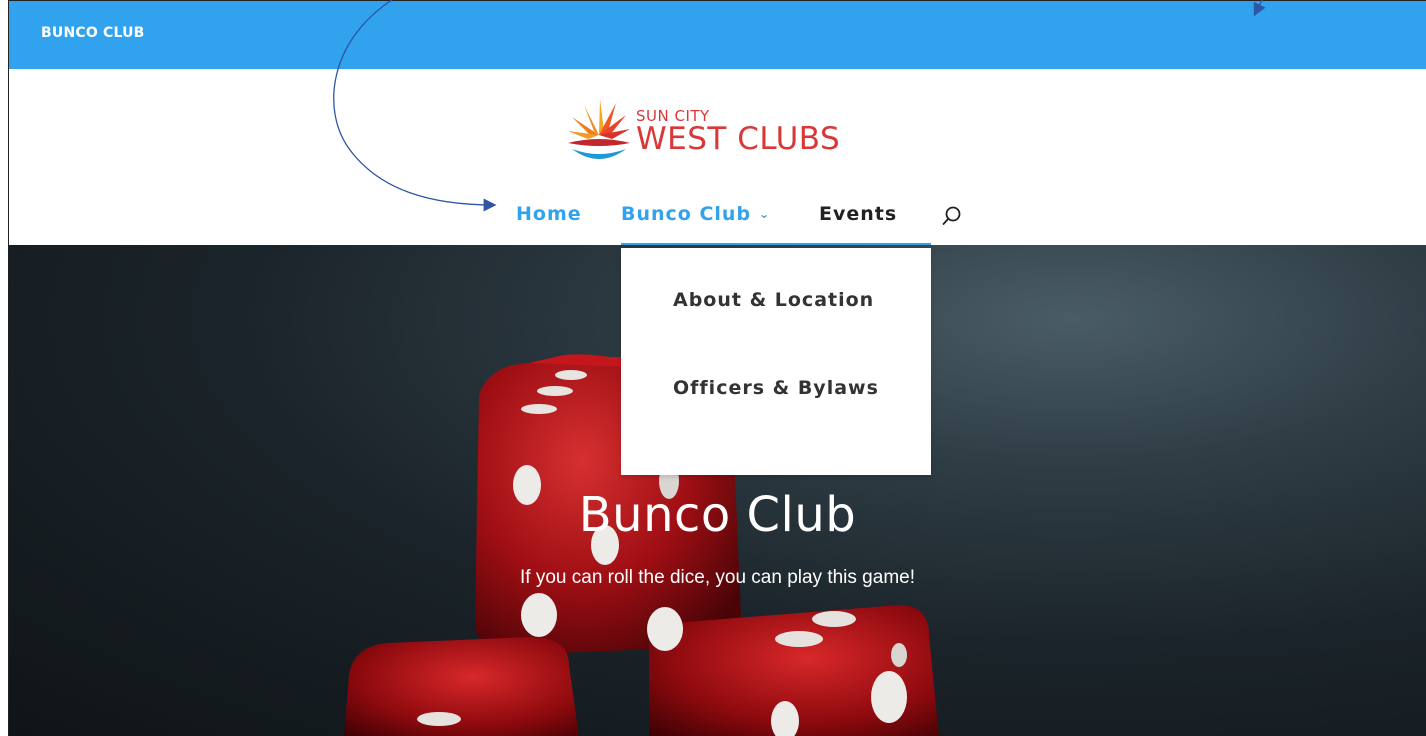  Describe the element at coordinates (783, 388) in the screenshot. I see `dropdown-item-officers-bylaws: Officers & Bylaws` at that location.